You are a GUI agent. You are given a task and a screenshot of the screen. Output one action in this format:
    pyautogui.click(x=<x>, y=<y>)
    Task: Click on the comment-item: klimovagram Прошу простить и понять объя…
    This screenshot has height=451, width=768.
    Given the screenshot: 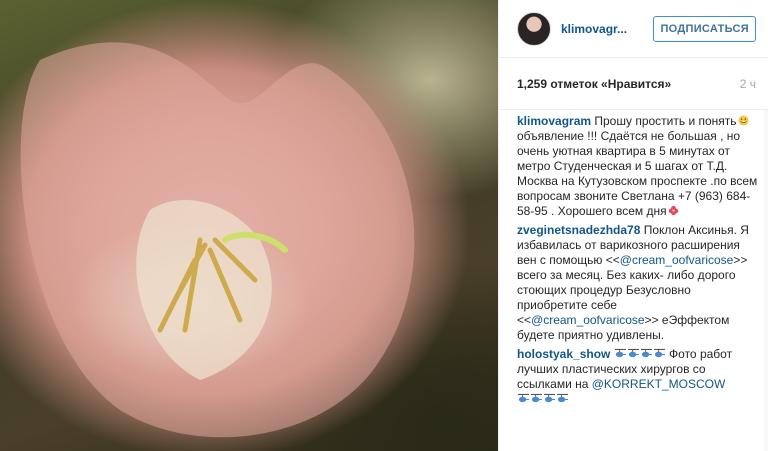 What is the action you would take?
    pyautogui.click(x=637, y=166)
    